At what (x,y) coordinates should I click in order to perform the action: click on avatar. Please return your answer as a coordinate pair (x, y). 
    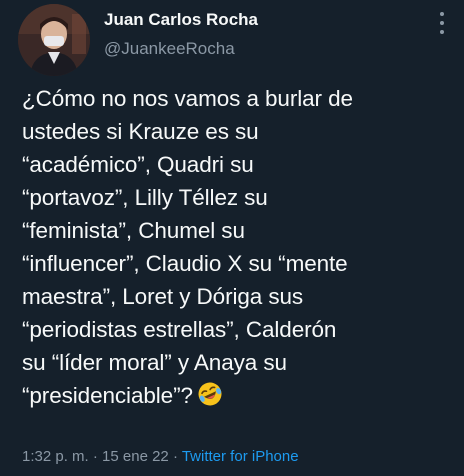
    Looking at the image, I should click on (54, 40).